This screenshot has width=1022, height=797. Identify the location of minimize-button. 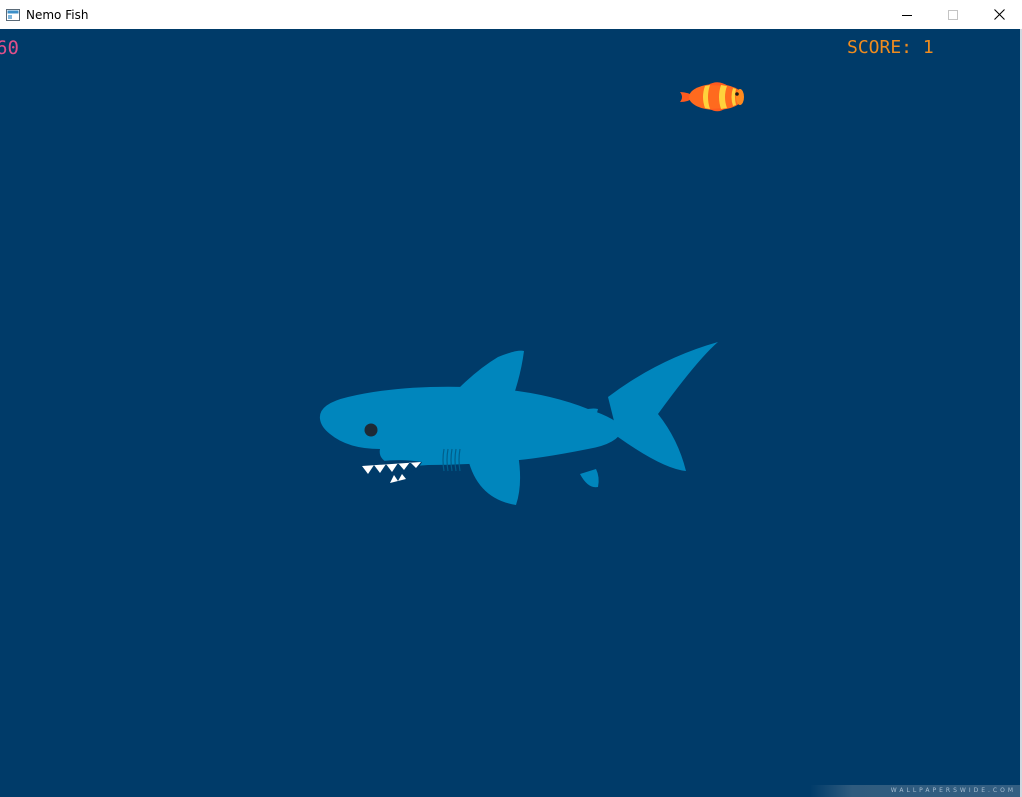
(907, 14).